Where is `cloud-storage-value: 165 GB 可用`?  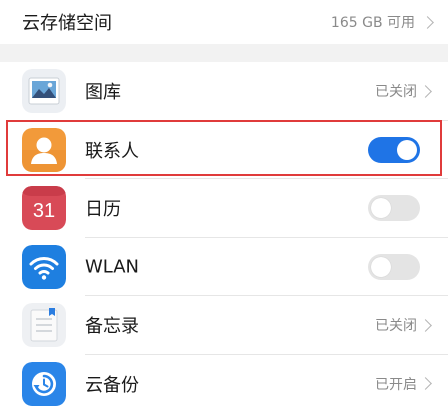 cloud-storage-value: 165 GB 可用 is located at coordinates (382, 22).